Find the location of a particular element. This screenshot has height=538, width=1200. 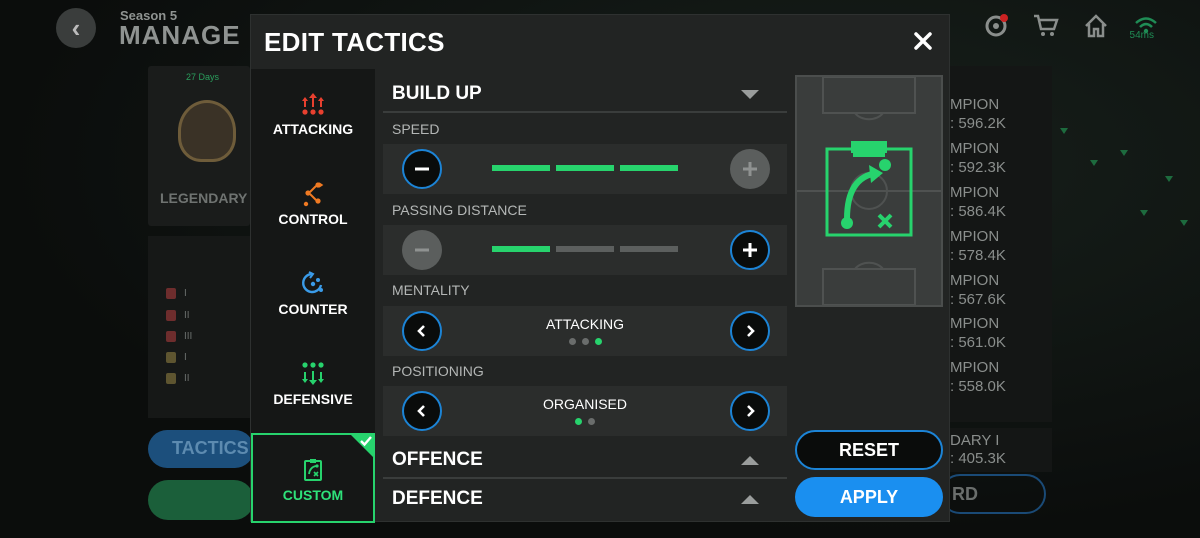

home-icon is located at coordinates (1096, 26).